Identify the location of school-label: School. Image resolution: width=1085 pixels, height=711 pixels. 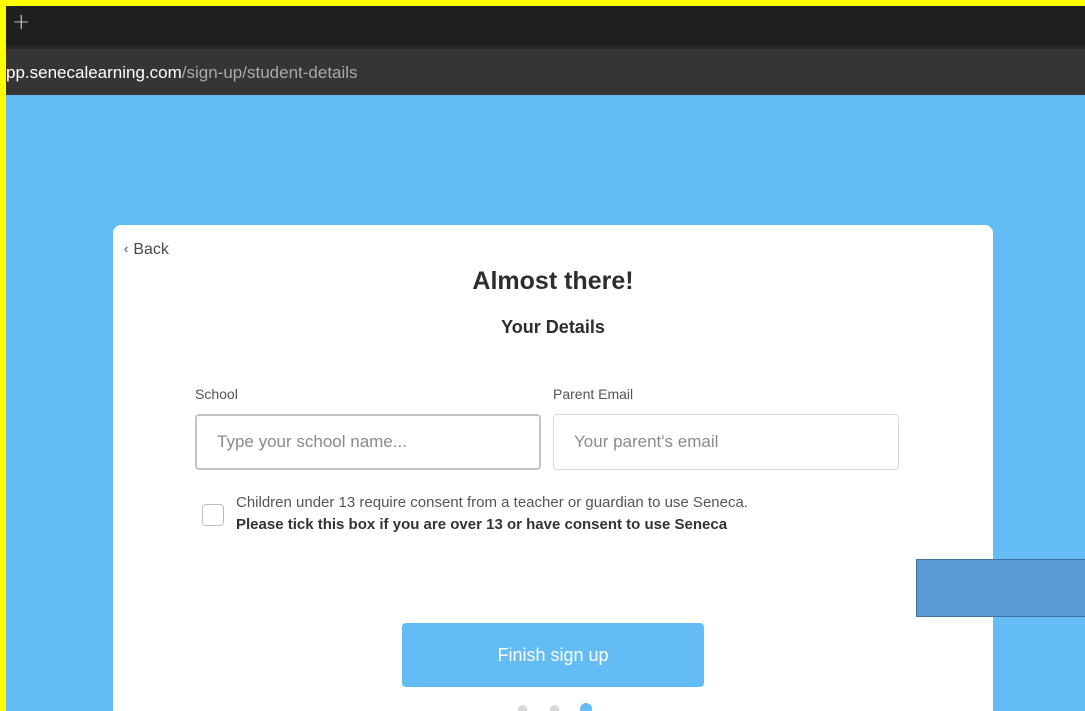
(216, 394).